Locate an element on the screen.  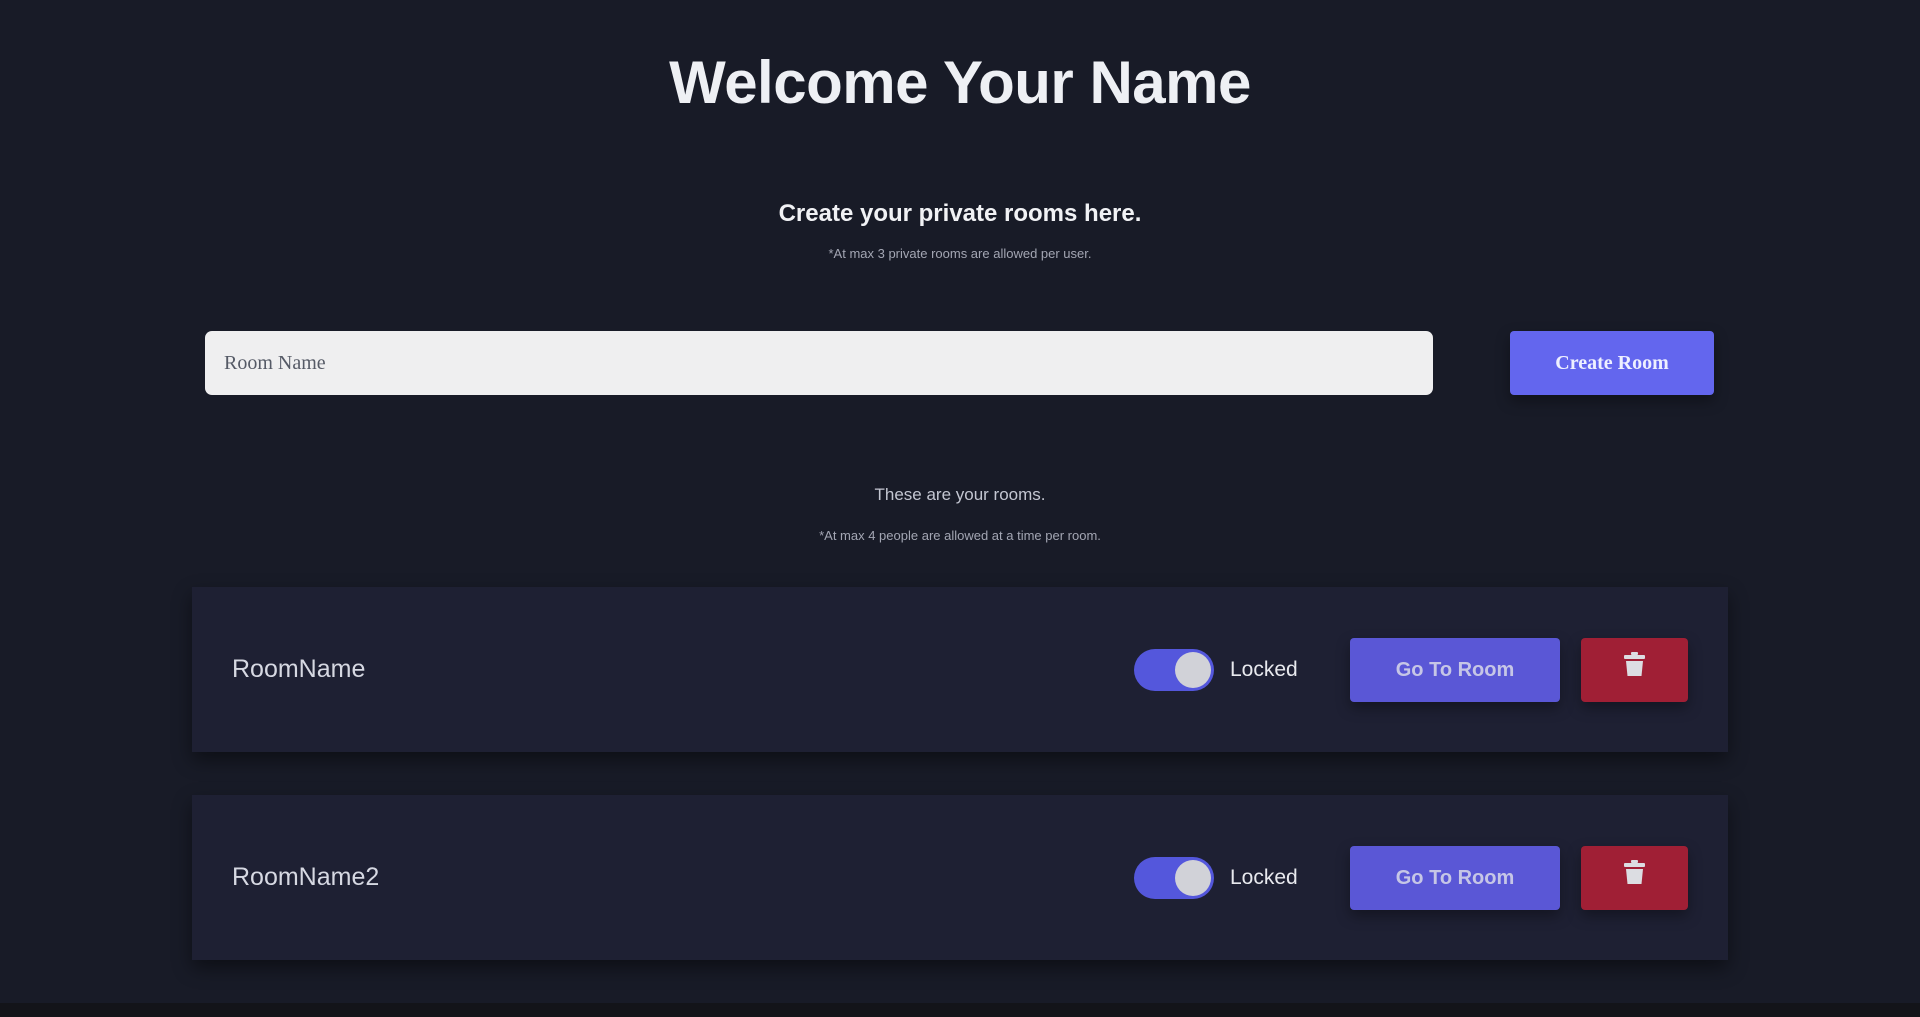
create-room-button: Create Room is located at coordinates (1612, 363).